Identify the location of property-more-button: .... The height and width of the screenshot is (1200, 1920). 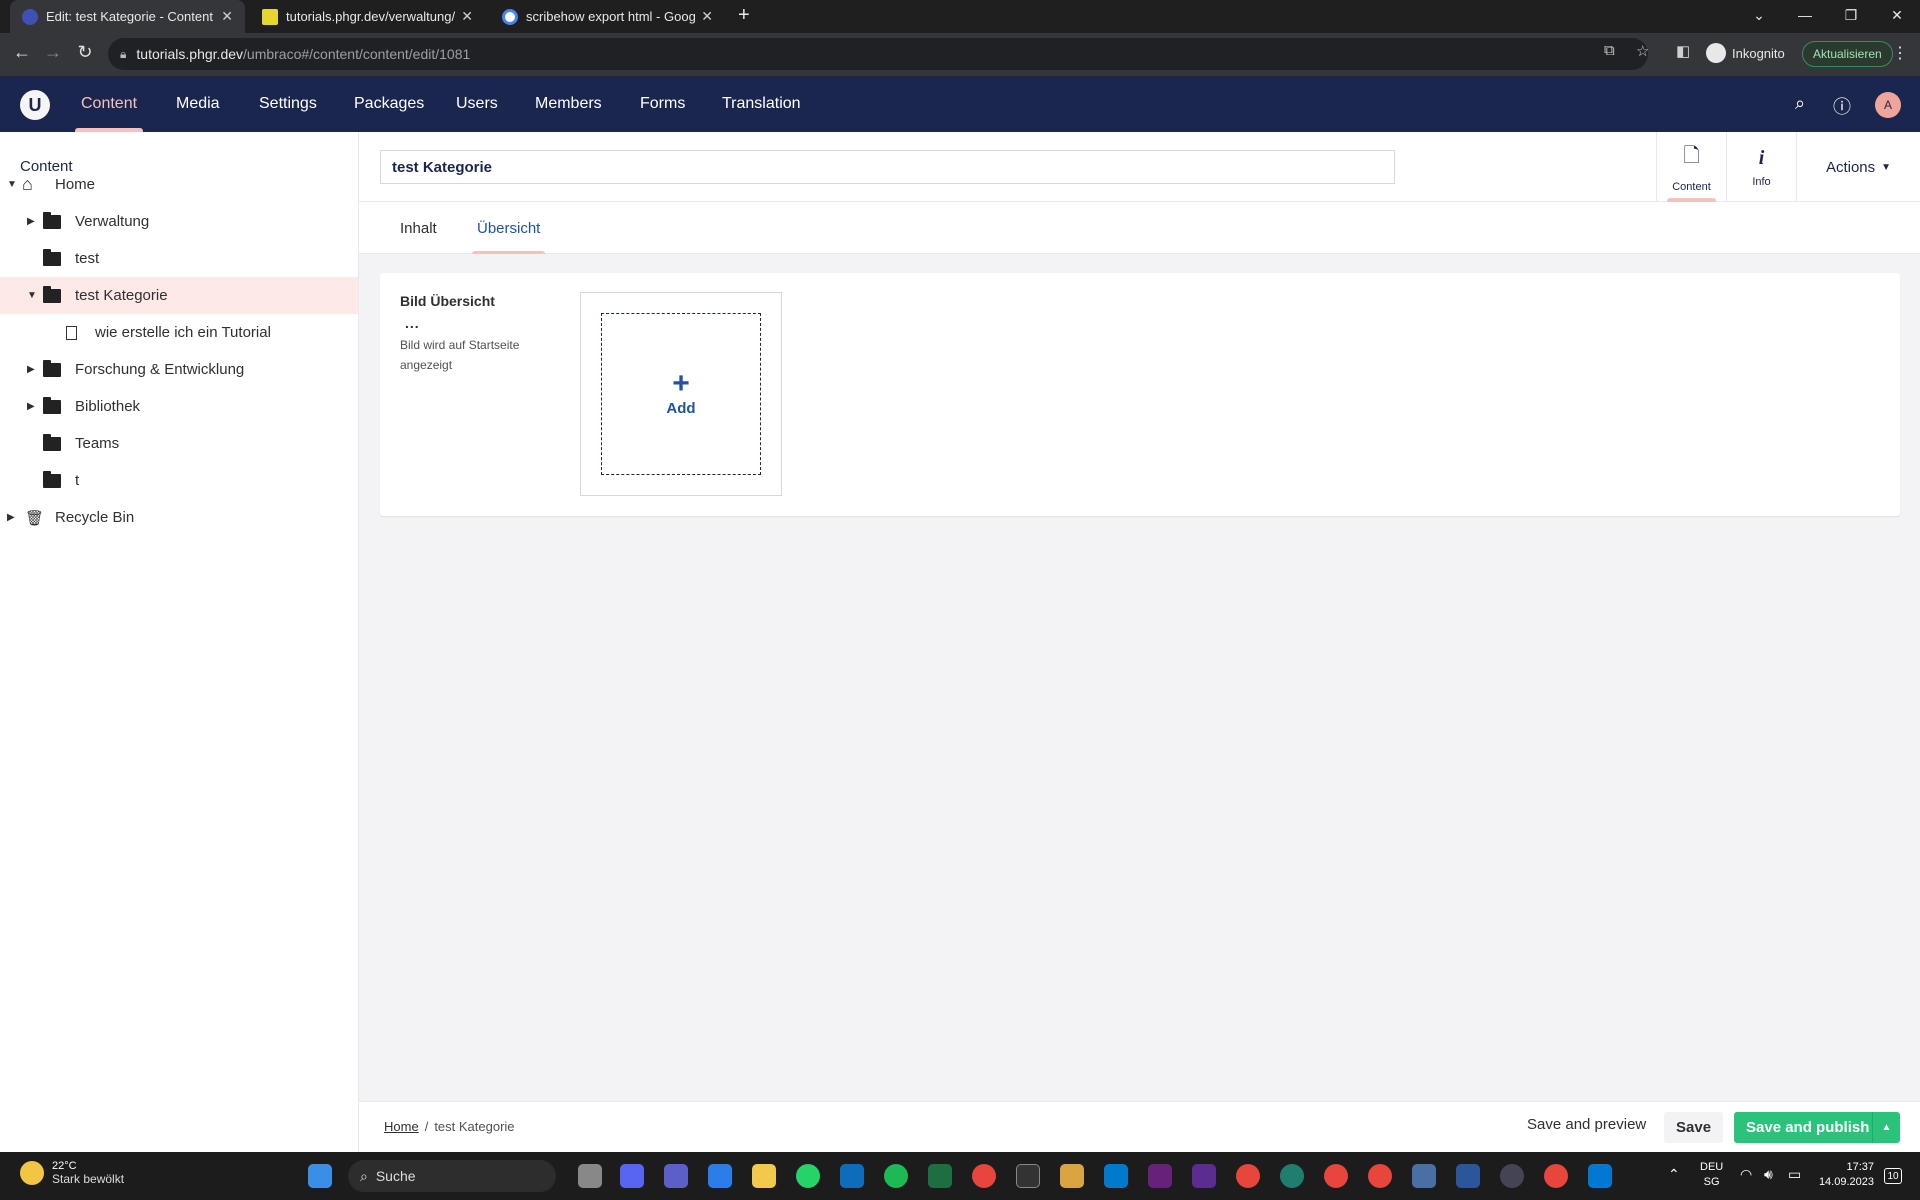
(412, 323).